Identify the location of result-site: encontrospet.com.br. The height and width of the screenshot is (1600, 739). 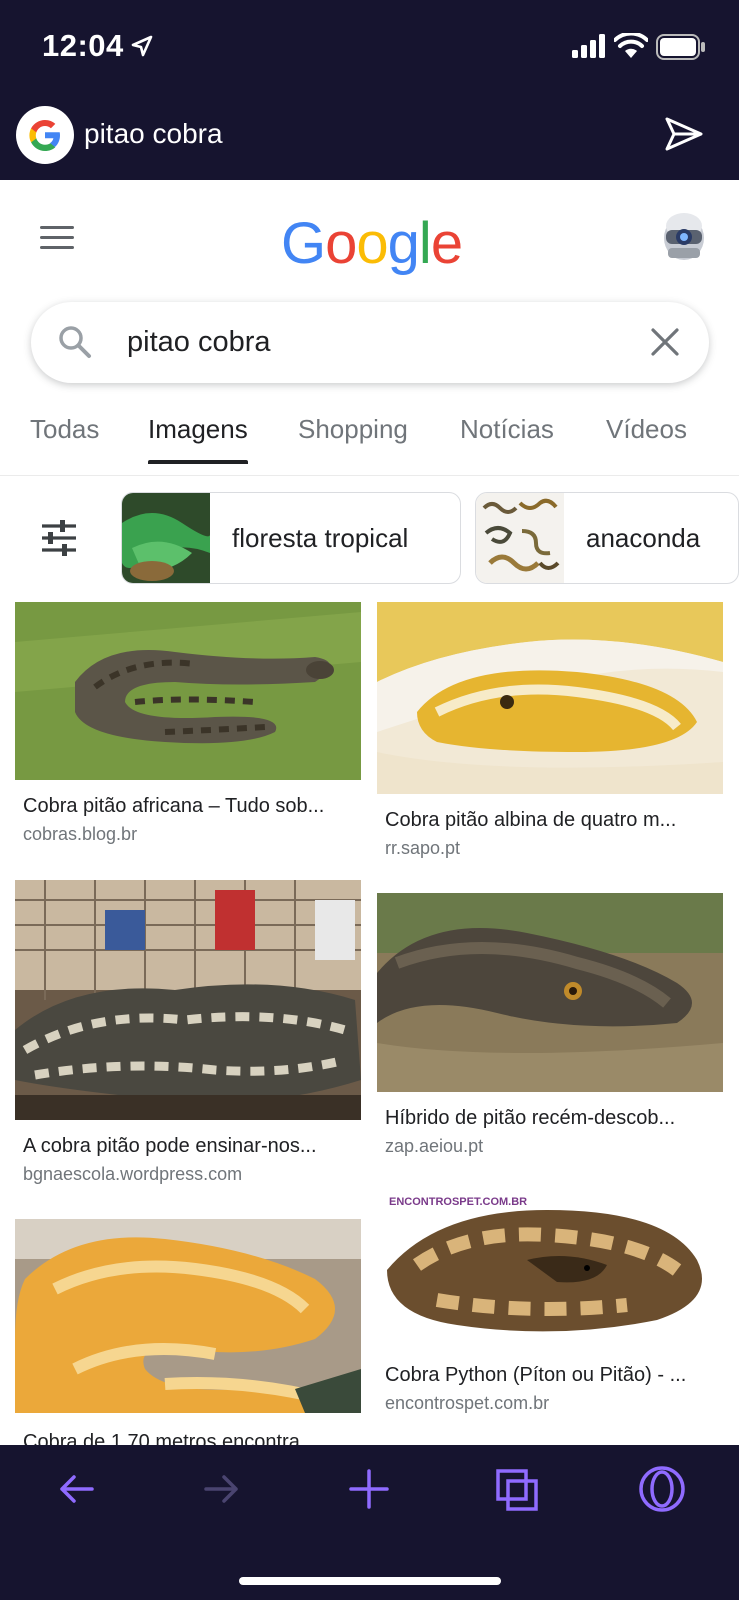
(467, 1403).